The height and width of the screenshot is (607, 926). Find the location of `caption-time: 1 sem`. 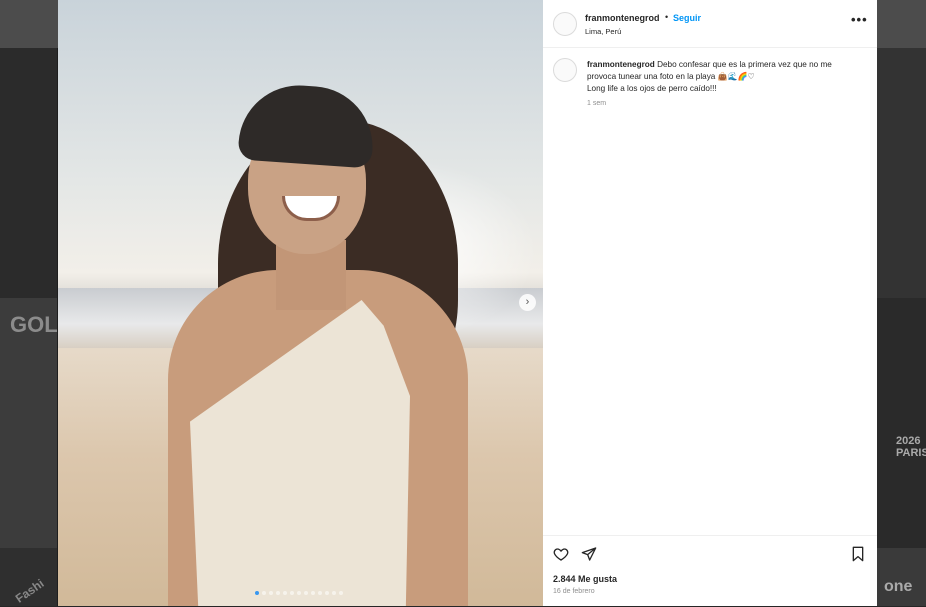

caption-time: 1 sem is located at coordinates (596, 103).